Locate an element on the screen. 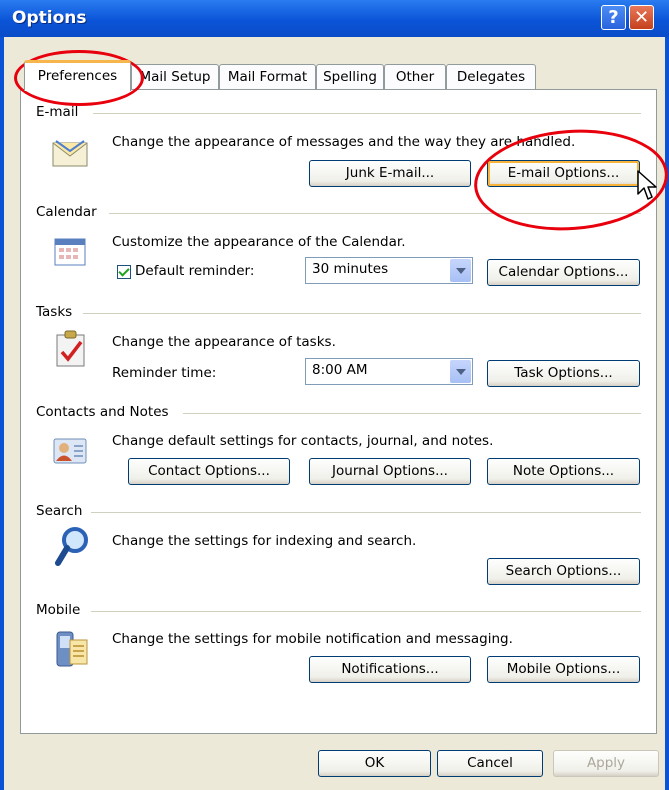  contacts-divider is located at coordinates (412, 413).